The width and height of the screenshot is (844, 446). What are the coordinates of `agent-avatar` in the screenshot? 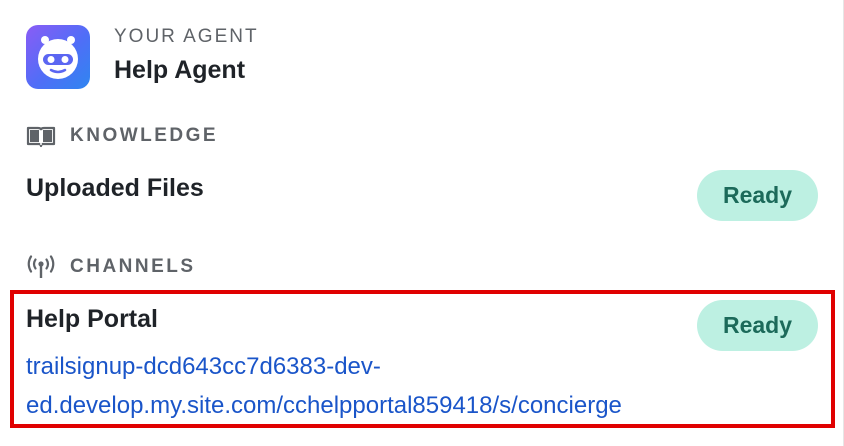 It's located at (58, 57).